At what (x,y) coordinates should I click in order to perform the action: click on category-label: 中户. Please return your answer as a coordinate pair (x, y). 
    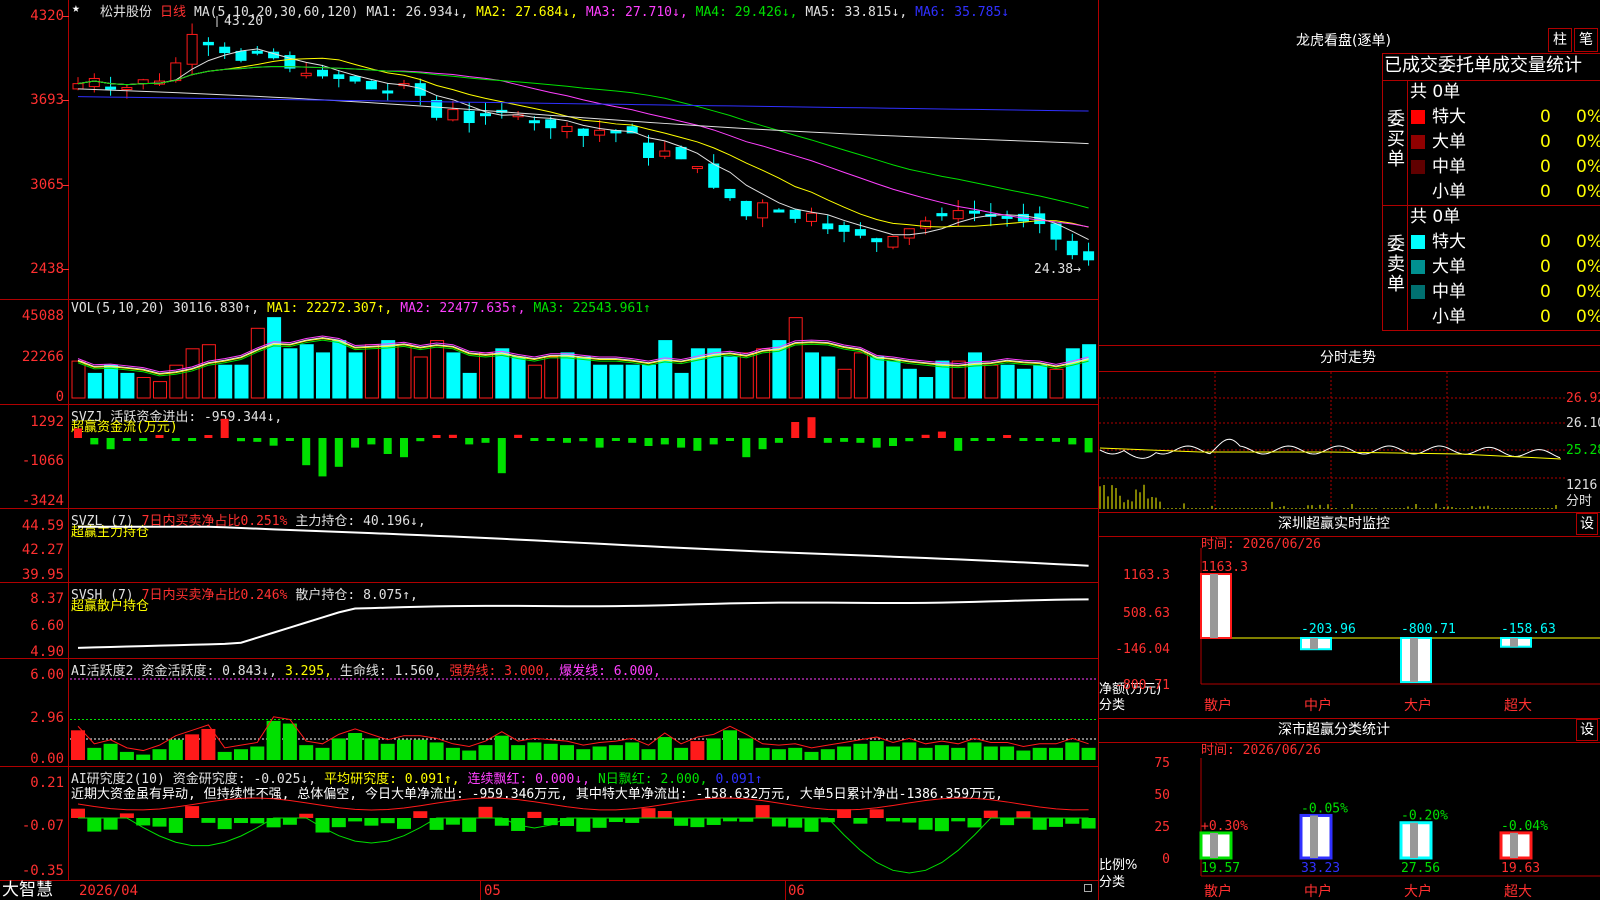
    Looking at the image, I should click on (1318, 891).